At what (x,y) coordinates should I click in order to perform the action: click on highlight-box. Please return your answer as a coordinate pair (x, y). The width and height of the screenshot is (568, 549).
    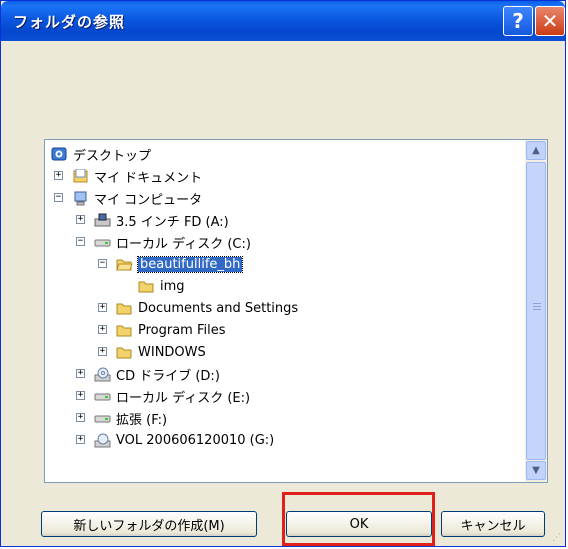
    Looking at the image, I should click on (358, 519).